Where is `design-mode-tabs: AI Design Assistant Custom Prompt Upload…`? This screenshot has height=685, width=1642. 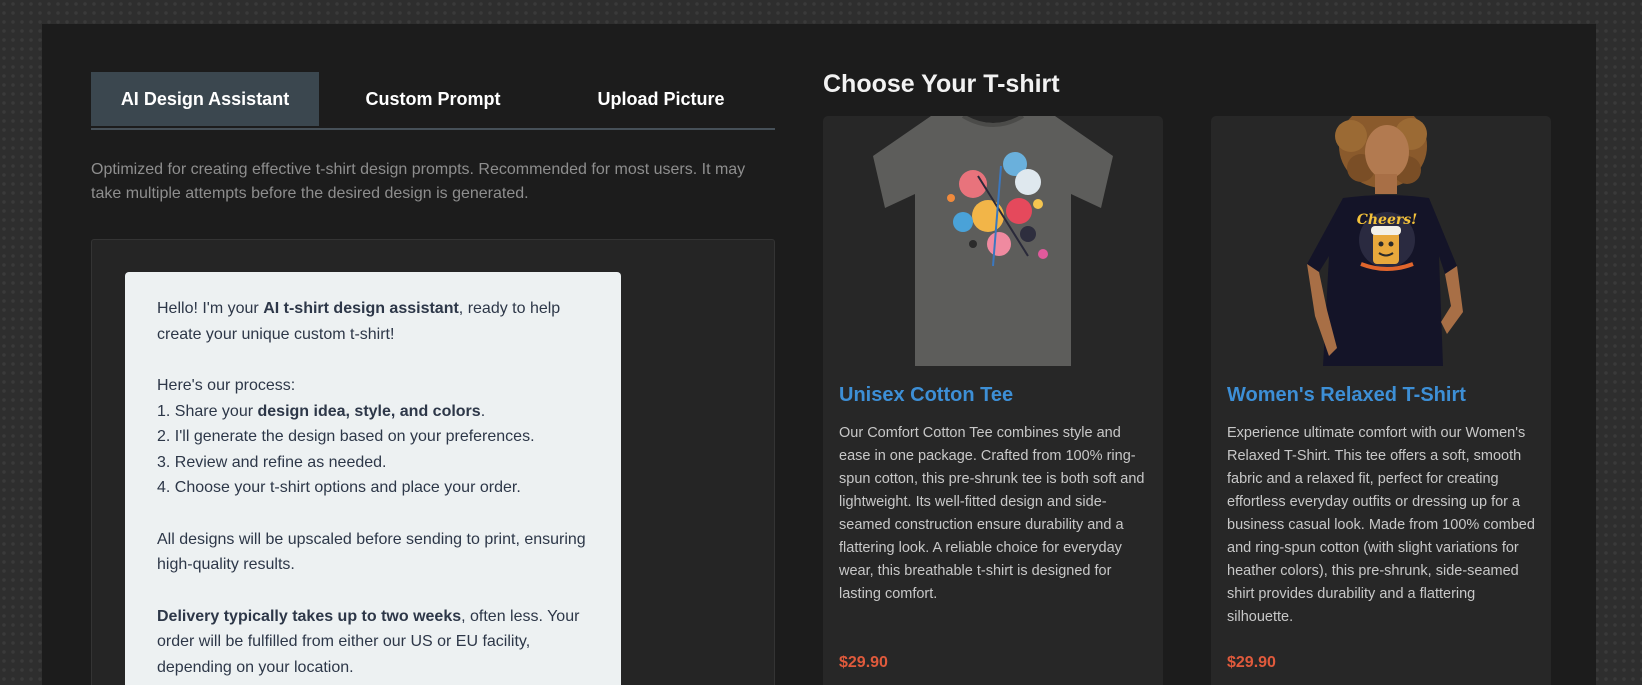
design-mode-tabs: AI Design Assistant Custom Prompt Upload… is located at coordinates (433, 101).